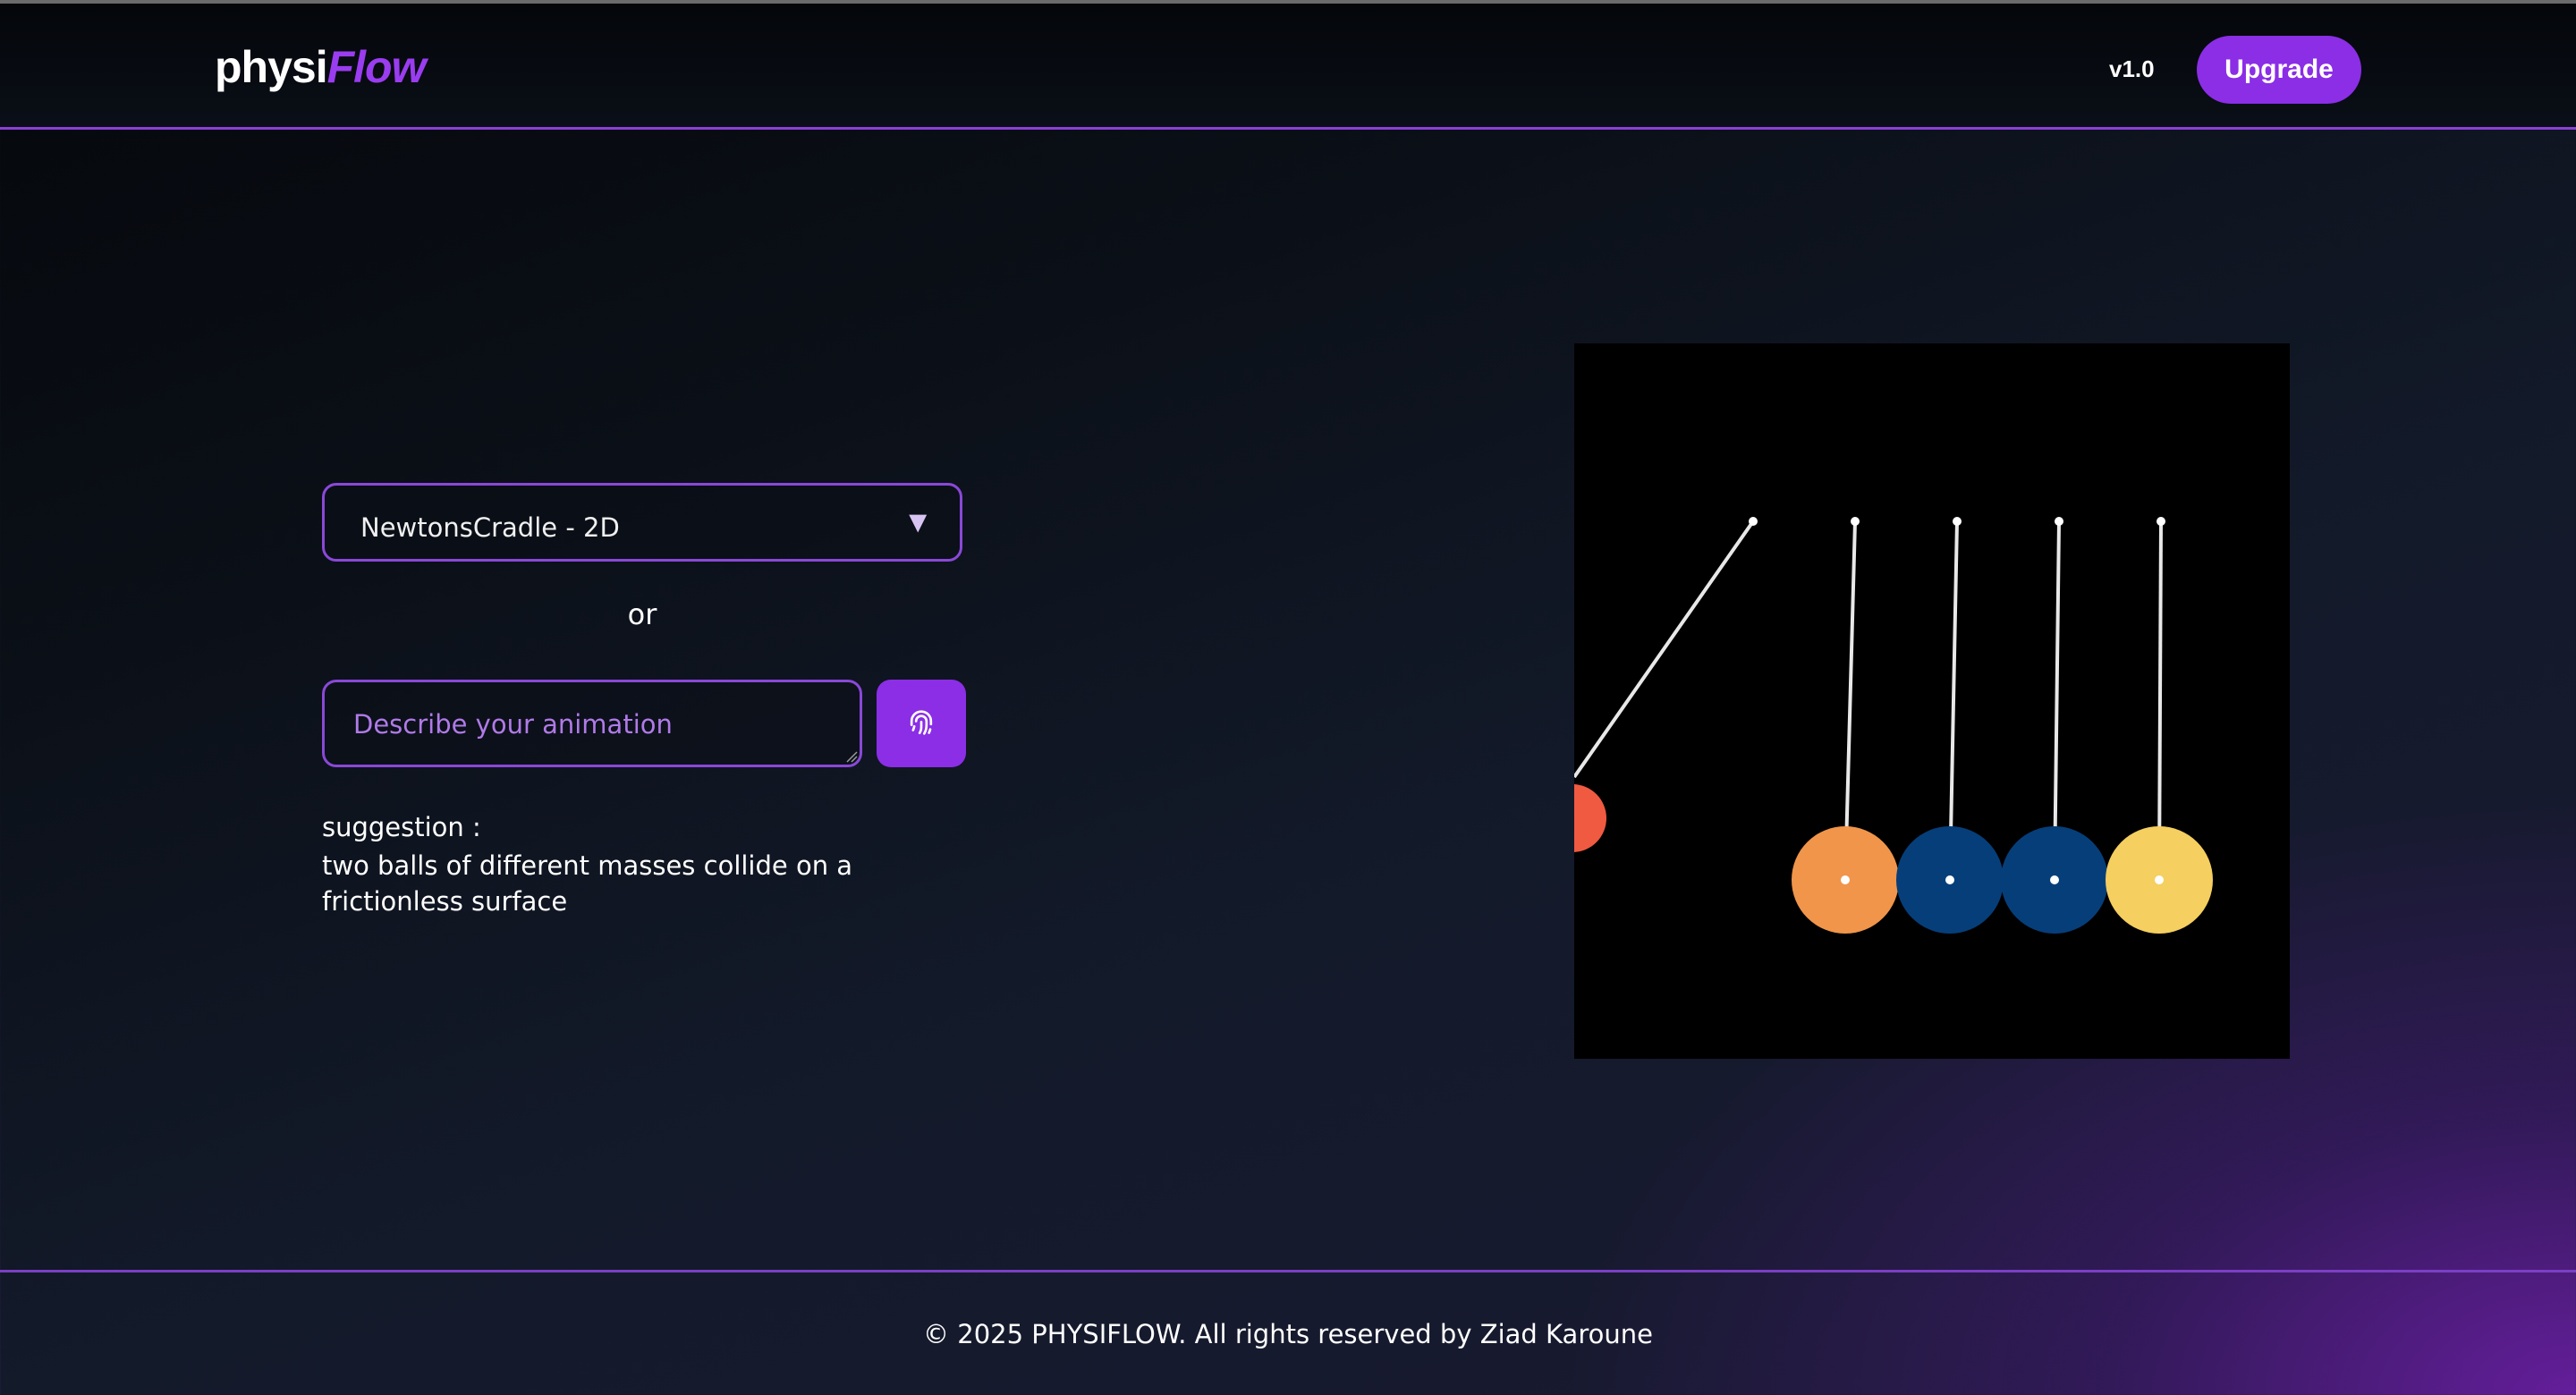 The height and width of the screenshot is (1395, 2576). I want to click on newtons-cradle-drawing, so click(1893, 725).